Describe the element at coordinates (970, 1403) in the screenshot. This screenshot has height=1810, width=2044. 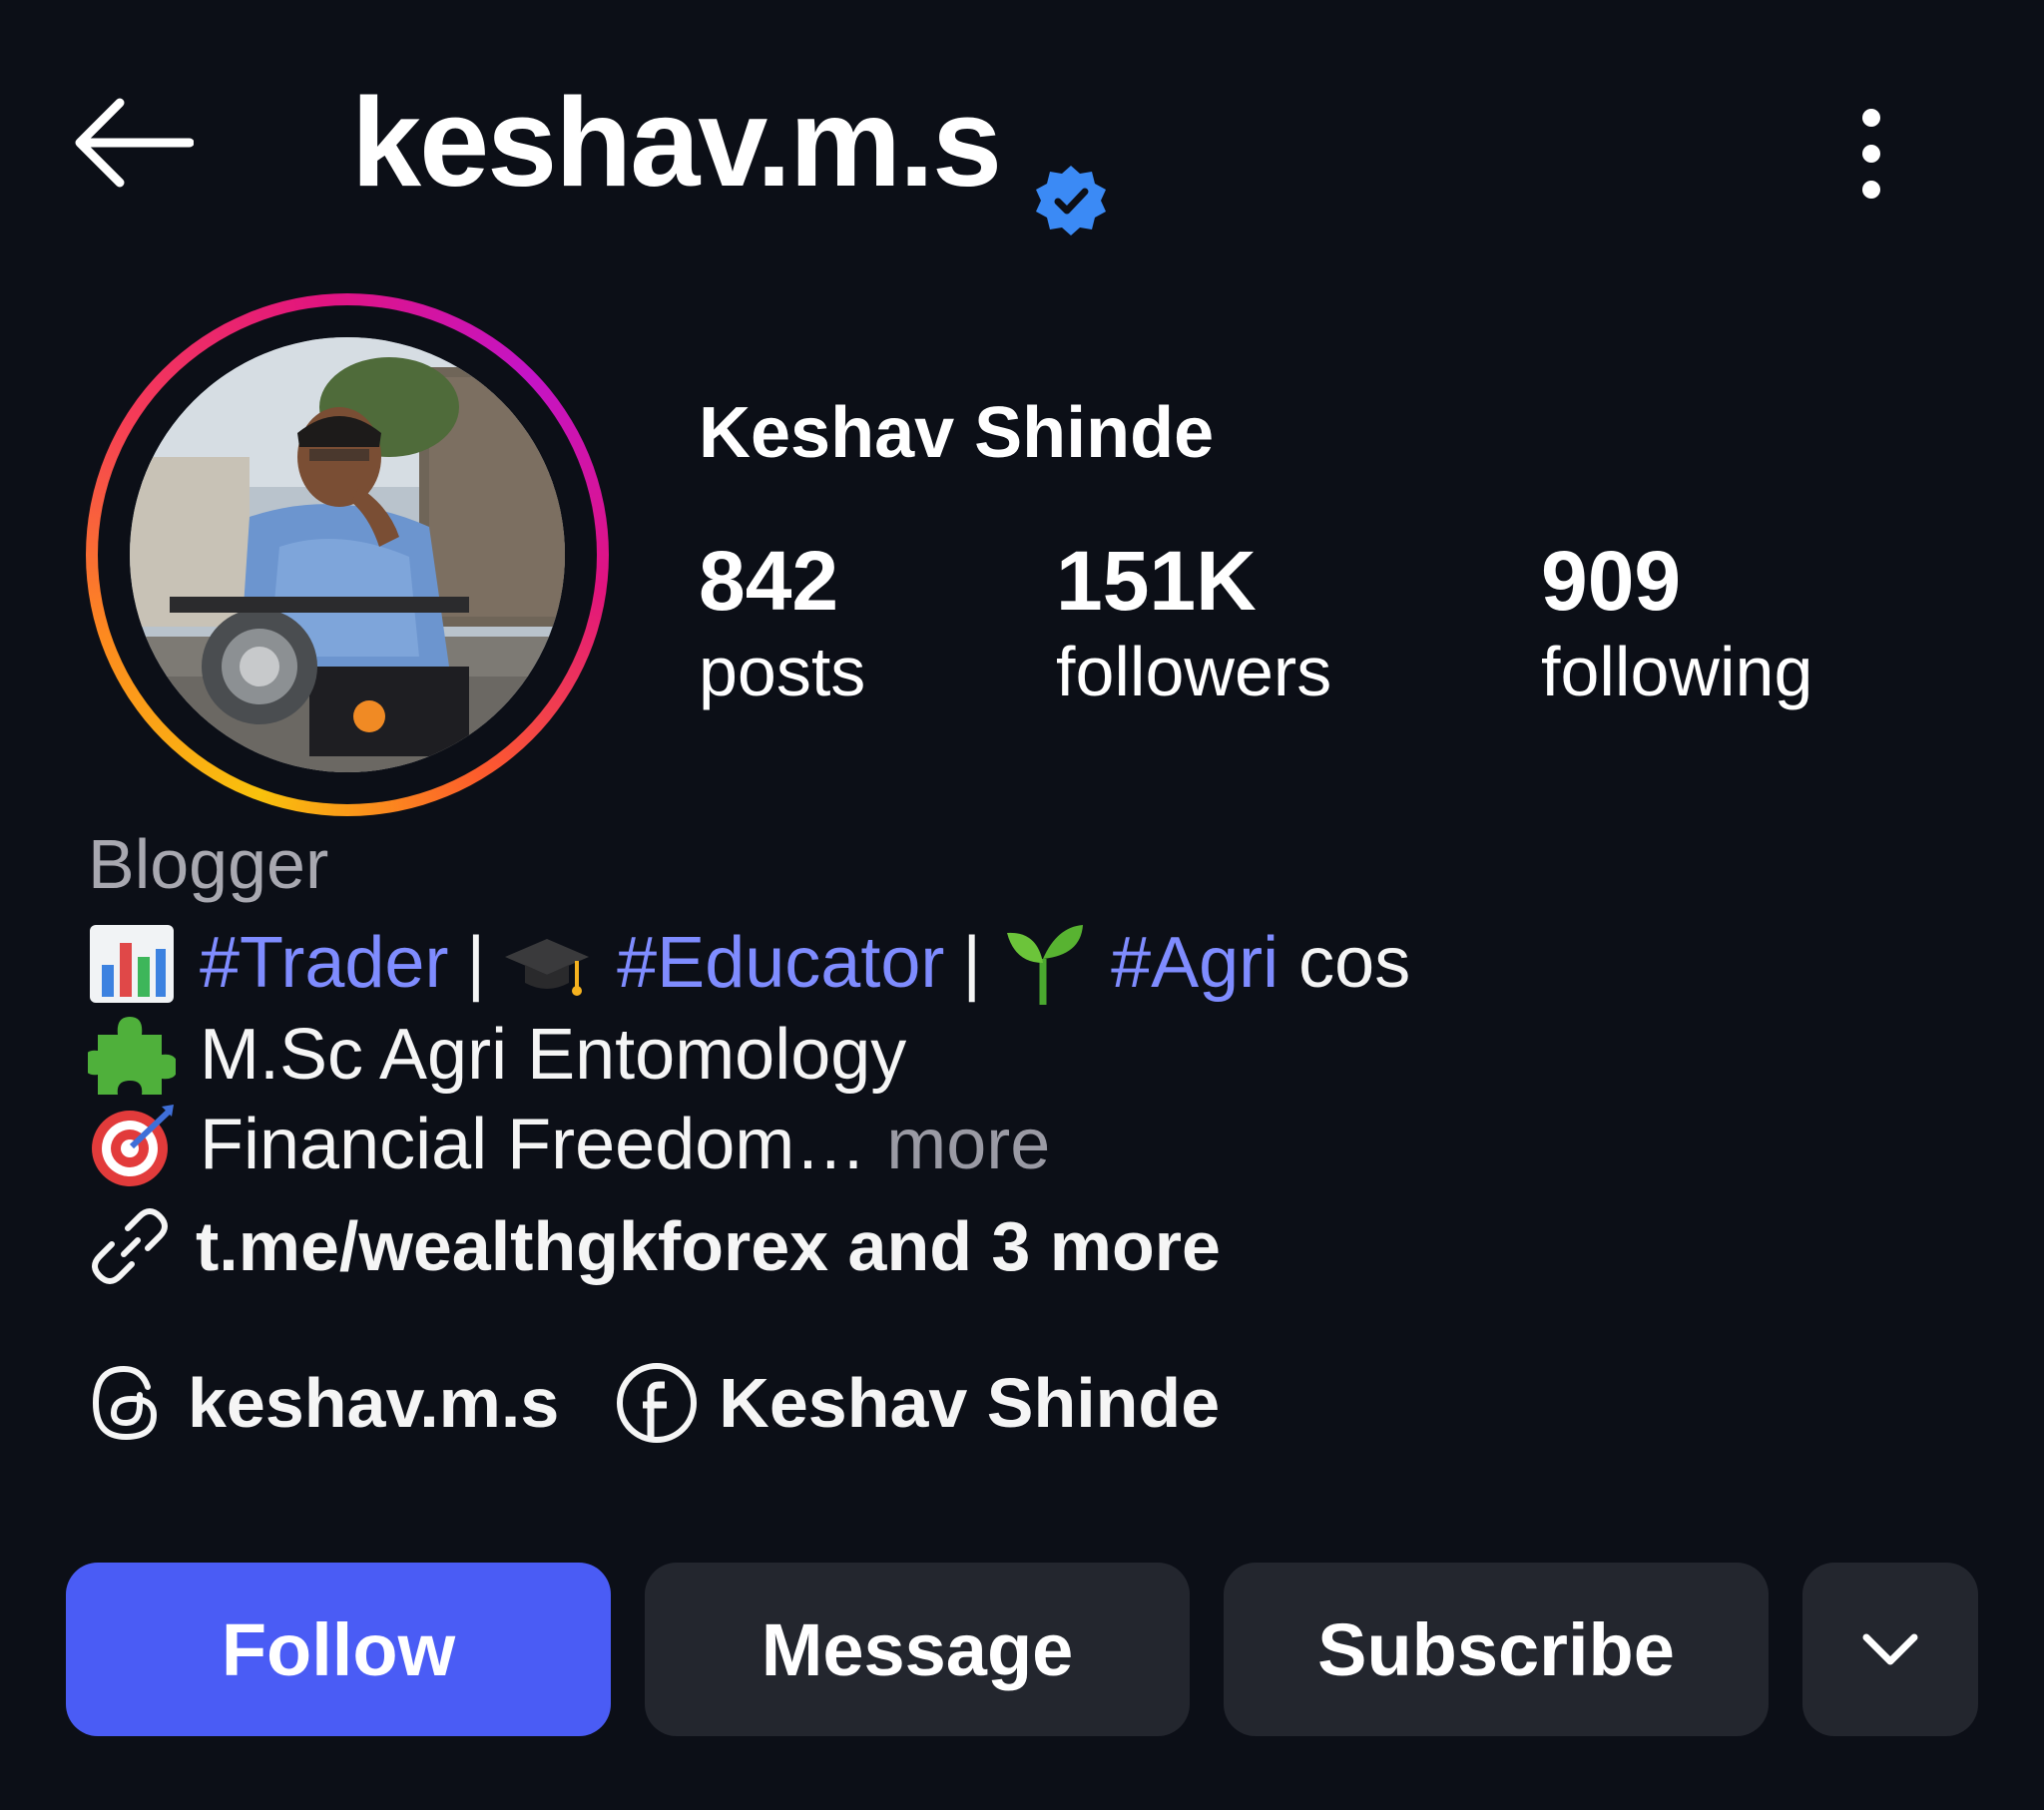
I see `facebook-name: Keshav Shinde` at that location.